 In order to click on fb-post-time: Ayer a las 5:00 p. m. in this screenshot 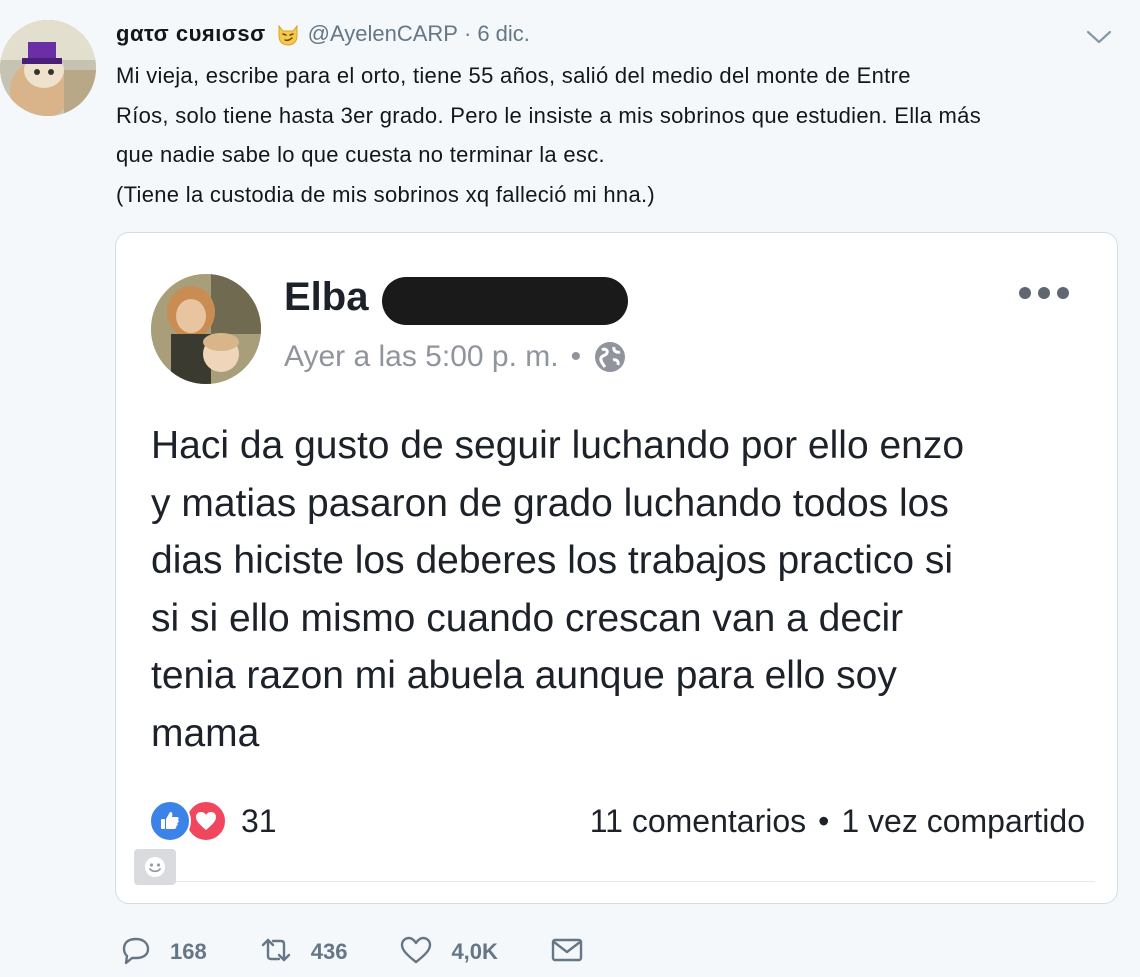, I will do `click(421, 356)`.